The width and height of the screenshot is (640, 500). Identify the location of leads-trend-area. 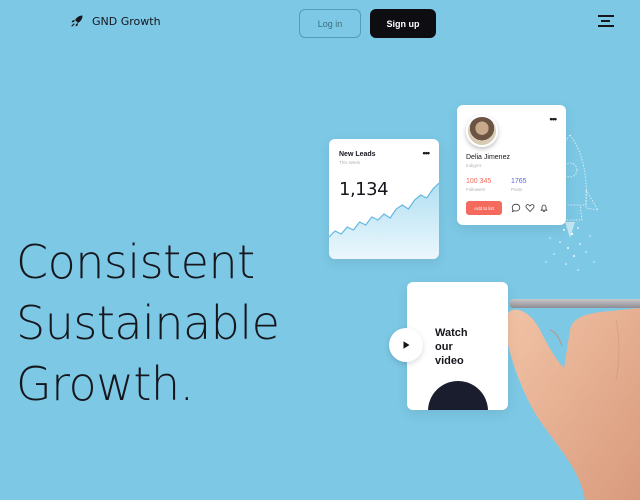
(384, 221).